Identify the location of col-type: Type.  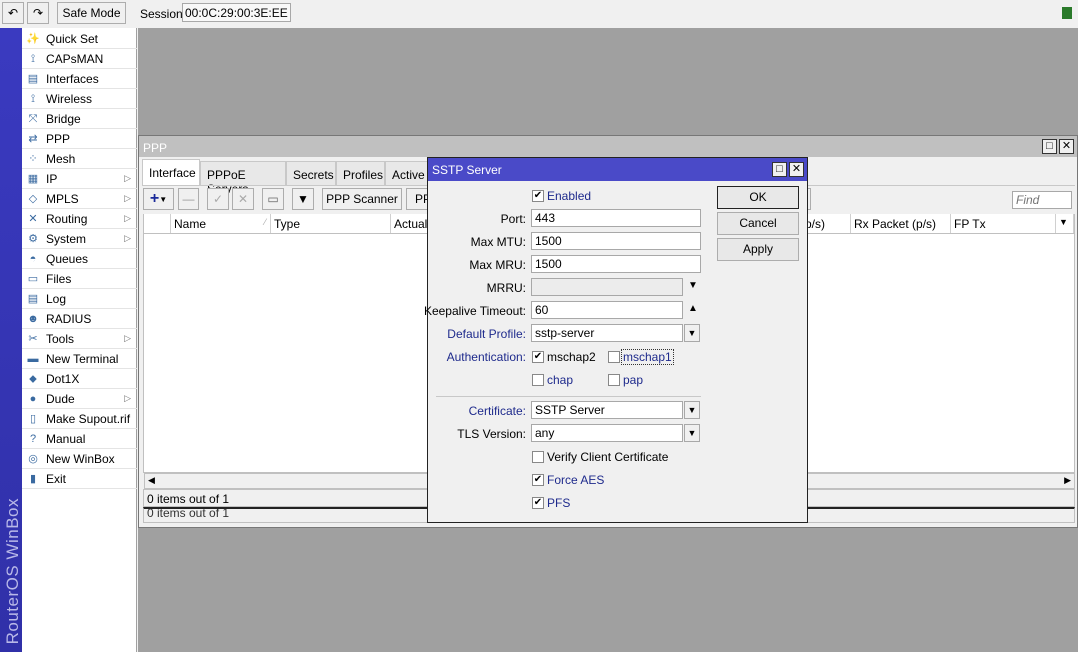
(331, 223).